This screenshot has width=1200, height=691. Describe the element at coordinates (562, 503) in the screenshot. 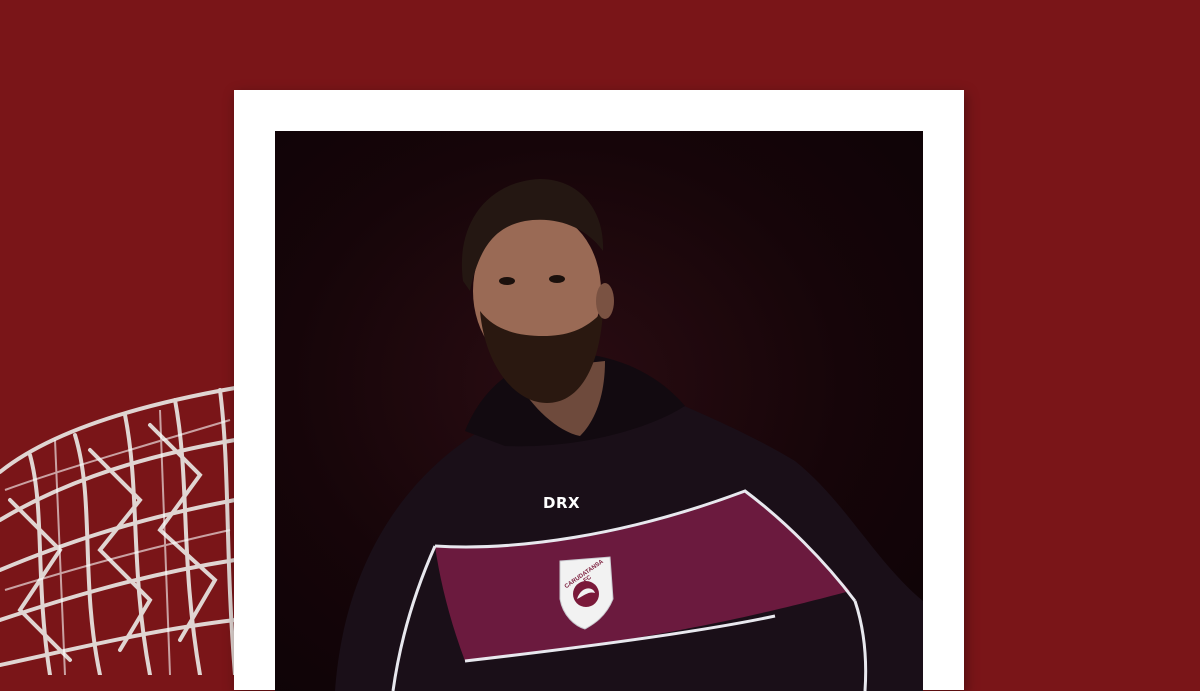

I see `jersey-brand: DRX` at that location.